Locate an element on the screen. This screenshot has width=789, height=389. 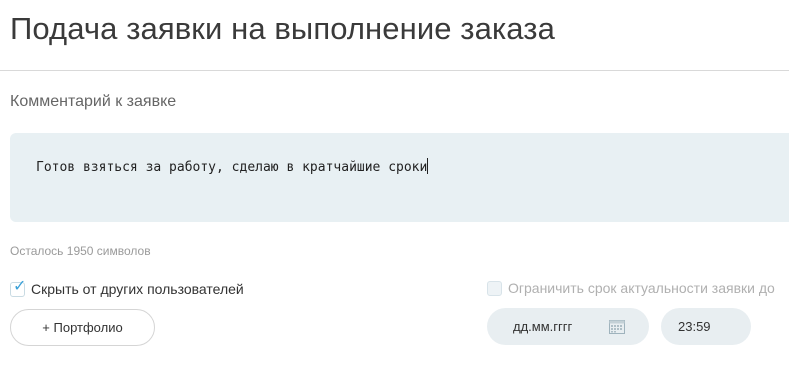
calendar-icon is located at coordinates (617, 326).